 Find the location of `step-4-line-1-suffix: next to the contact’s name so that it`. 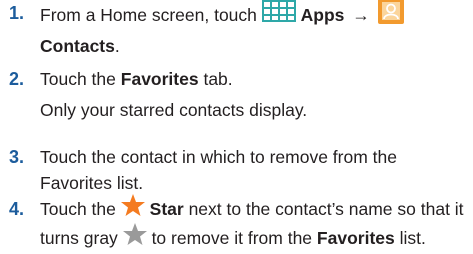

step-4-line-1-suffix: next to the contact’s name so that it is located at coordinates (326, 209).